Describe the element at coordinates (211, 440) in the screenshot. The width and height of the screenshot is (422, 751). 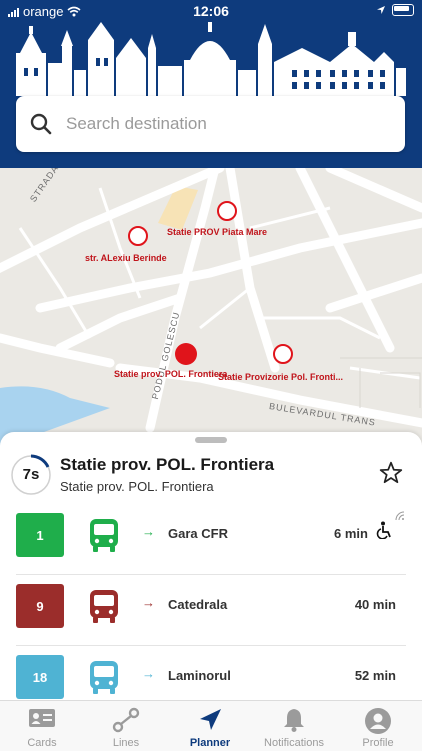
I see `sheet-drag-handle` at that location.